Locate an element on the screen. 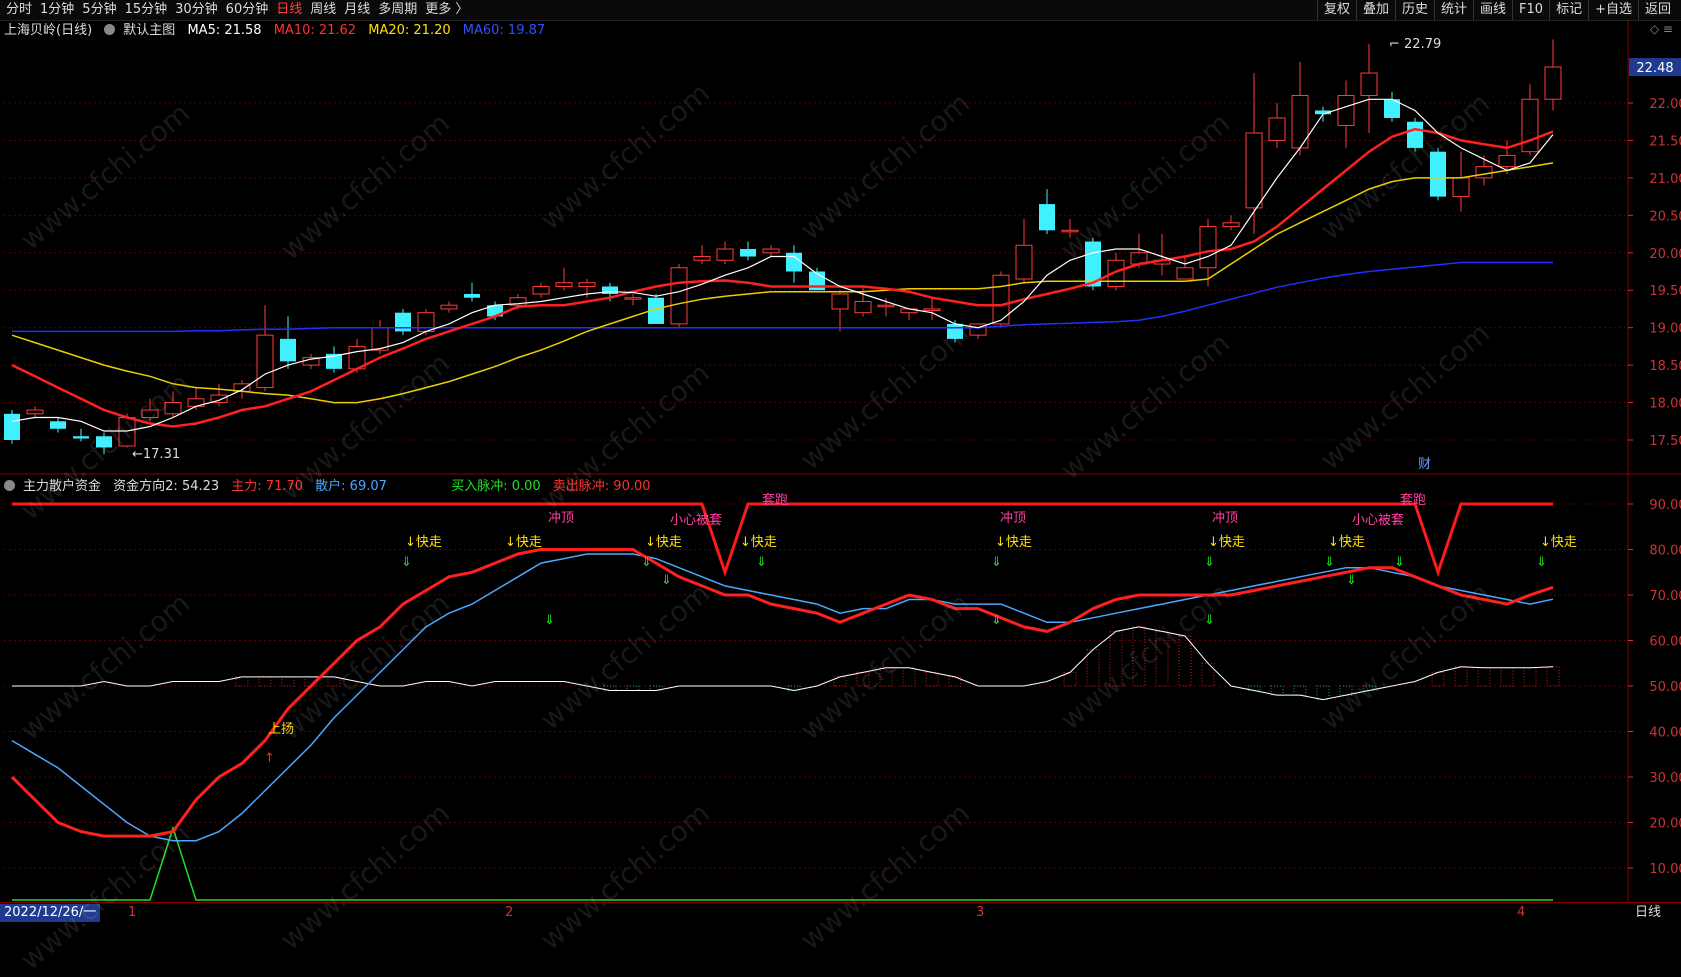 The height and width of the screenshot is (977, 1681). ma60-line is located at coordinates (782, 297).